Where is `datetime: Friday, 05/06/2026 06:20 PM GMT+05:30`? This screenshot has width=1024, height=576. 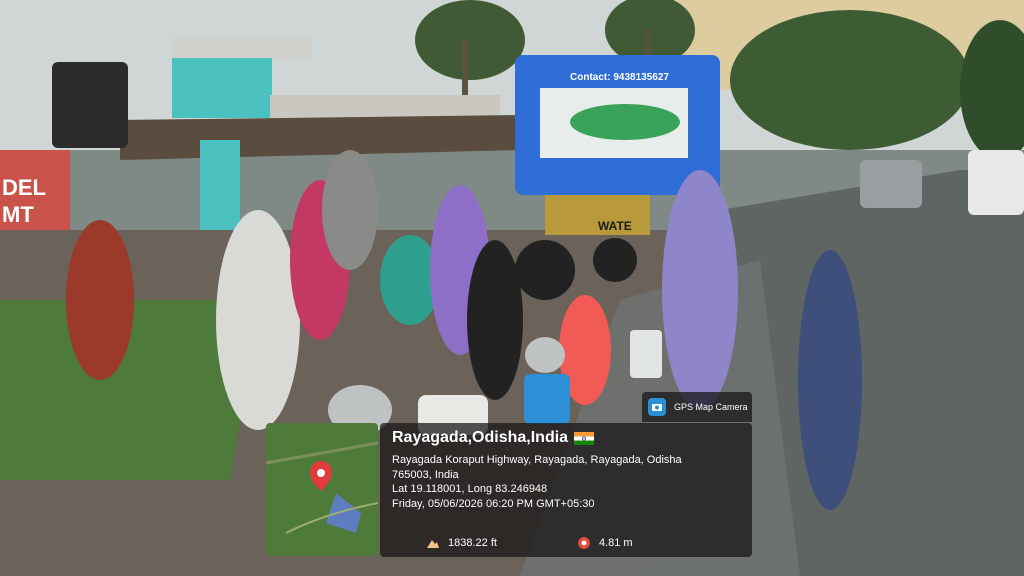 datetime: Friday, 05/06/2026 06:20 PM GMT+05:30 is located at coordinates (493, 503).